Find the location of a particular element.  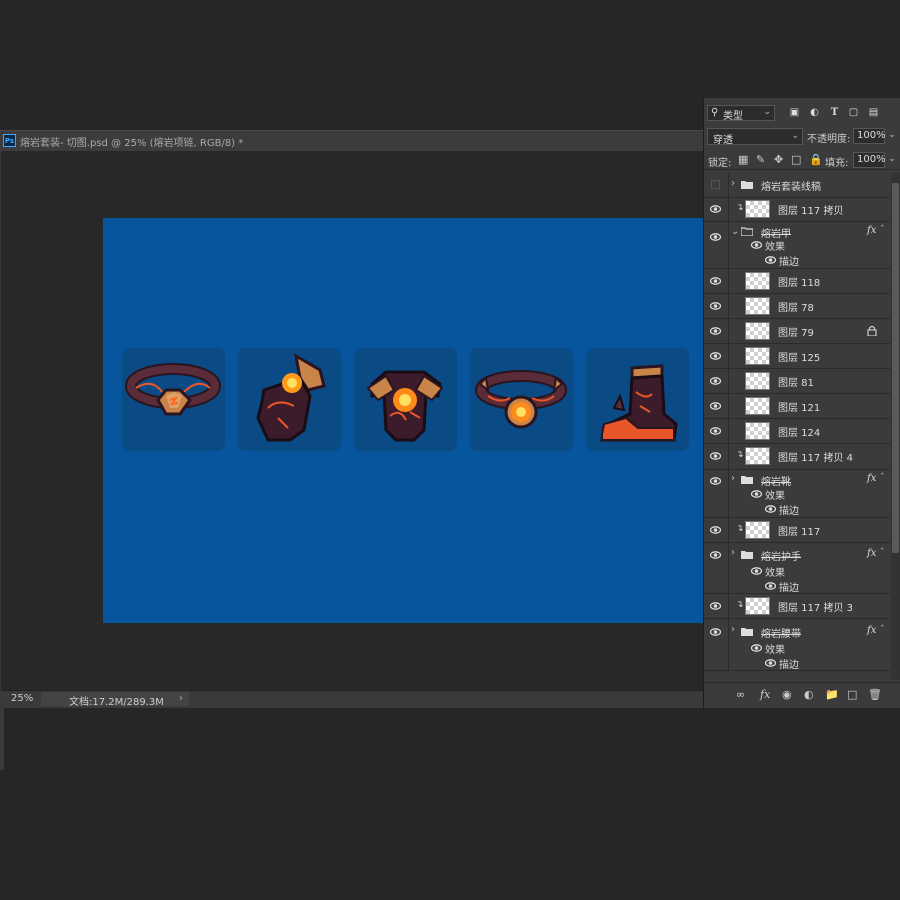

layer-row: ↴ 图层 117 is located at coordinates (797, 530).